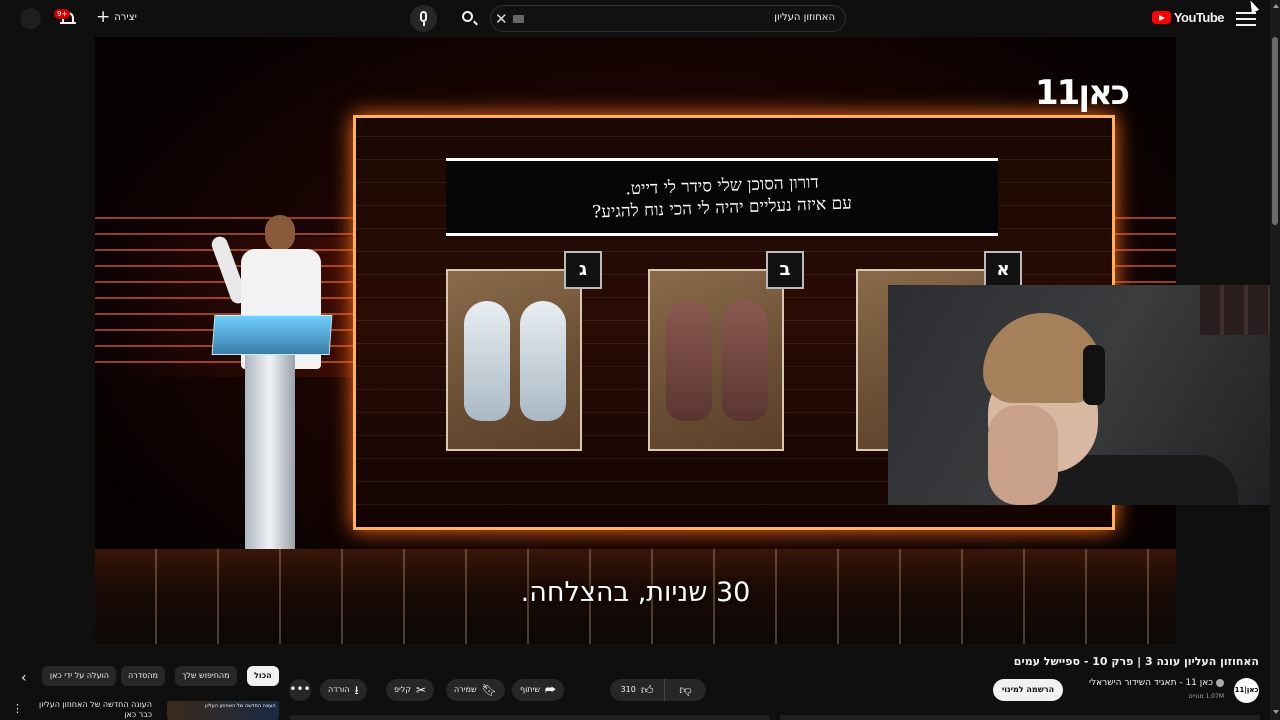 Image resolution: width=1280 pixels, height=720 pixels. What do you see at coordinates (628, 689) in the screenshot?
I see `like-count: 310` at bounding box center [628, 689].